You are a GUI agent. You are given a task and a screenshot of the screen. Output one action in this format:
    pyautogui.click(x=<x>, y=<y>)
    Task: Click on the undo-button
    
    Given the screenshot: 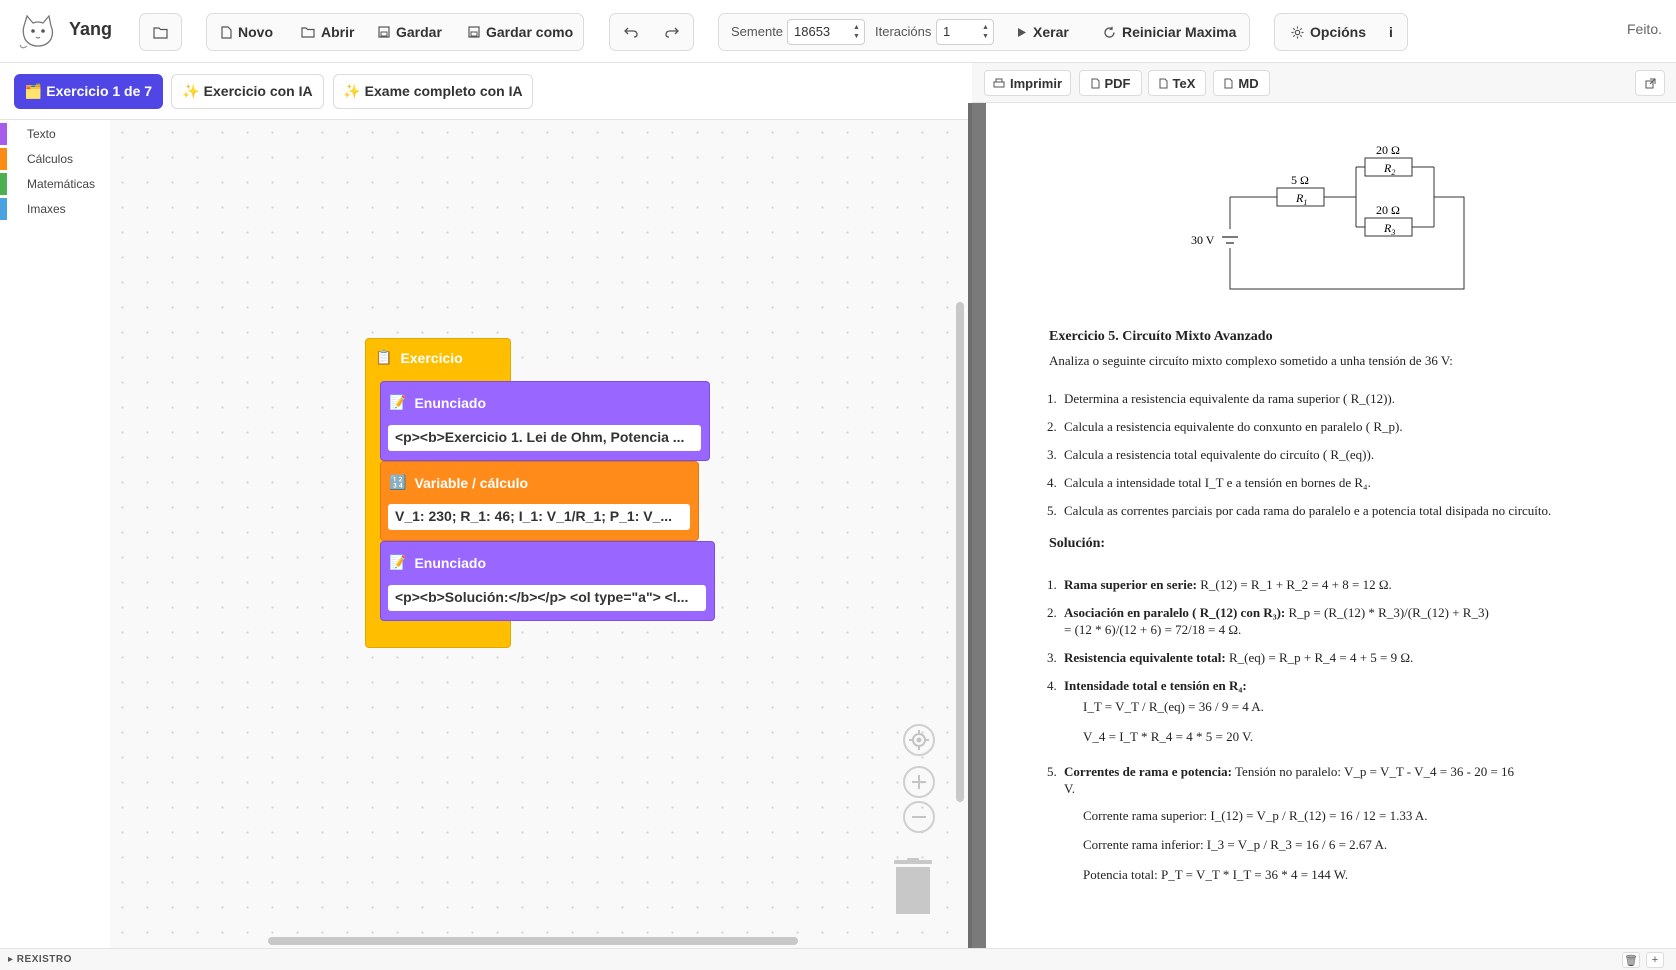 What is the action you would take?
    pyautogui.click(x=631, y=32)
    